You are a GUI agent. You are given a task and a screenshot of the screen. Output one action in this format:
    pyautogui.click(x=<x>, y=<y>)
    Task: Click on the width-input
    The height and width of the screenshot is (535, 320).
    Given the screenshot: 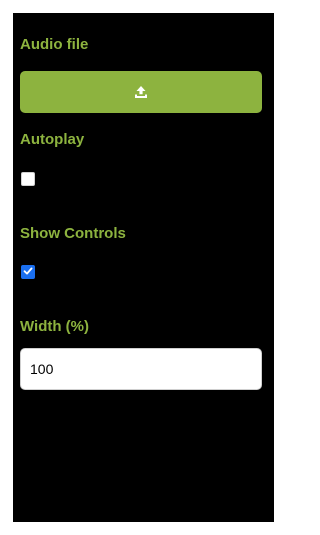 What is the action you would take?
    pyautogui.click(x=141, y=369)
    